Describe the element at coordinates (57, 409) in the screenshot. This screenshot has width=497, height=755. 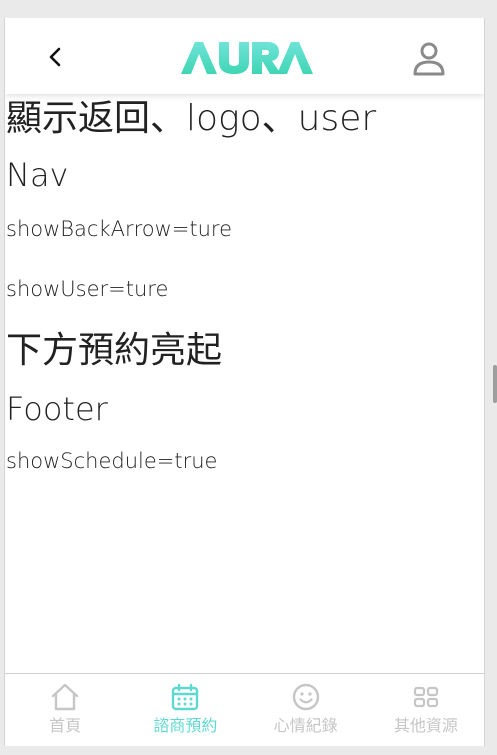
I see `footer-label: Footer` at that location.